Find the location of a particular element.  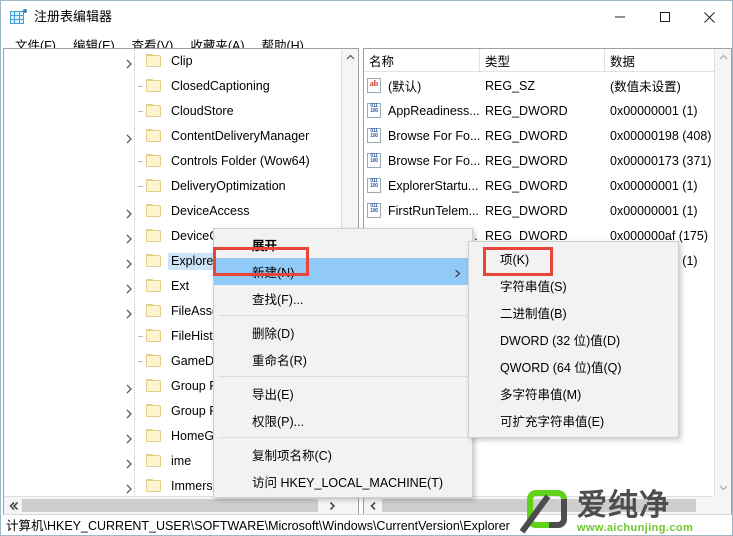

tree-scroll-corner is located at coordinates (349, 505).